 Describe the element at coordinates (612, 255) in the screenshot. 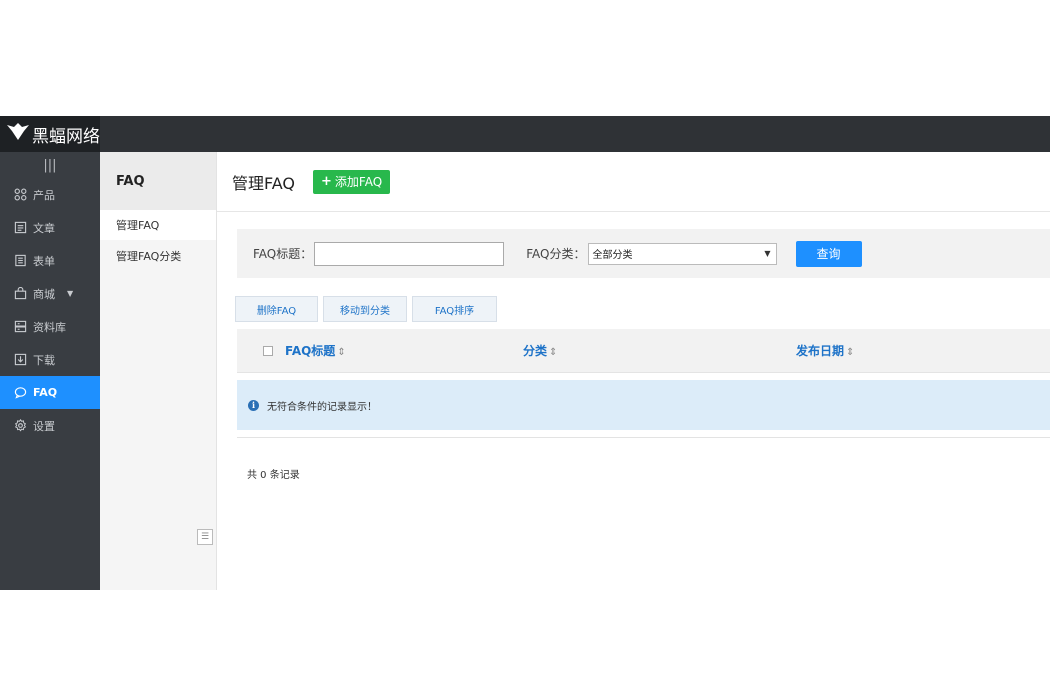

I see `faq-category-selected: 全部分类` at that location.